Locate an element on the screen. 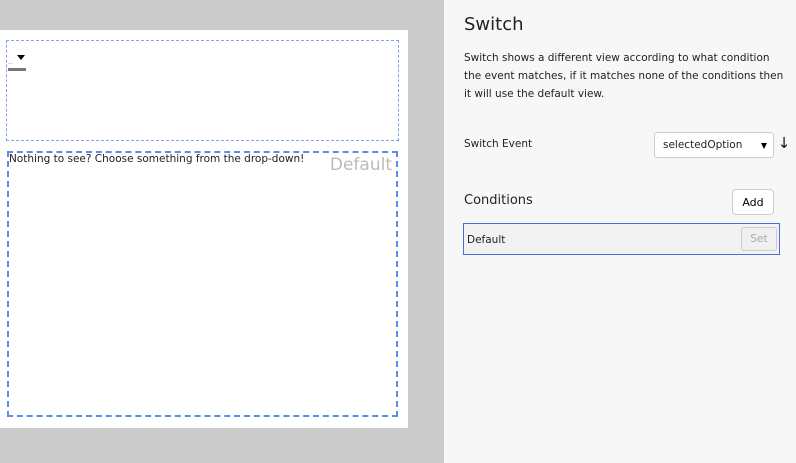 The image size is (796, 463). dropdown: .. is located at coordinates (17, 63).